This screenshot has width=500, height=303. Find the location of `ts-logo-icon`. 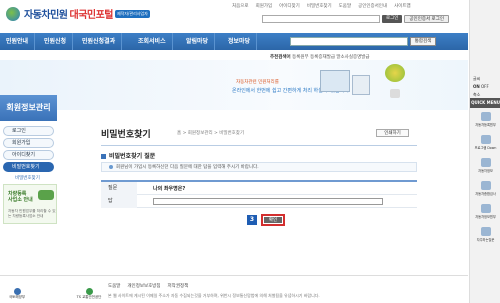

ts-logo-icon is located at coordinates (89, 291).